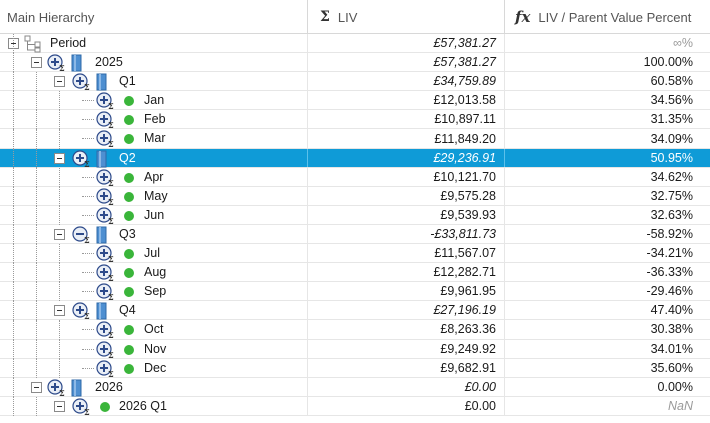  I want to click on grid-row: Σ Oct £8,263.36 30.38%, so click(355, 330).